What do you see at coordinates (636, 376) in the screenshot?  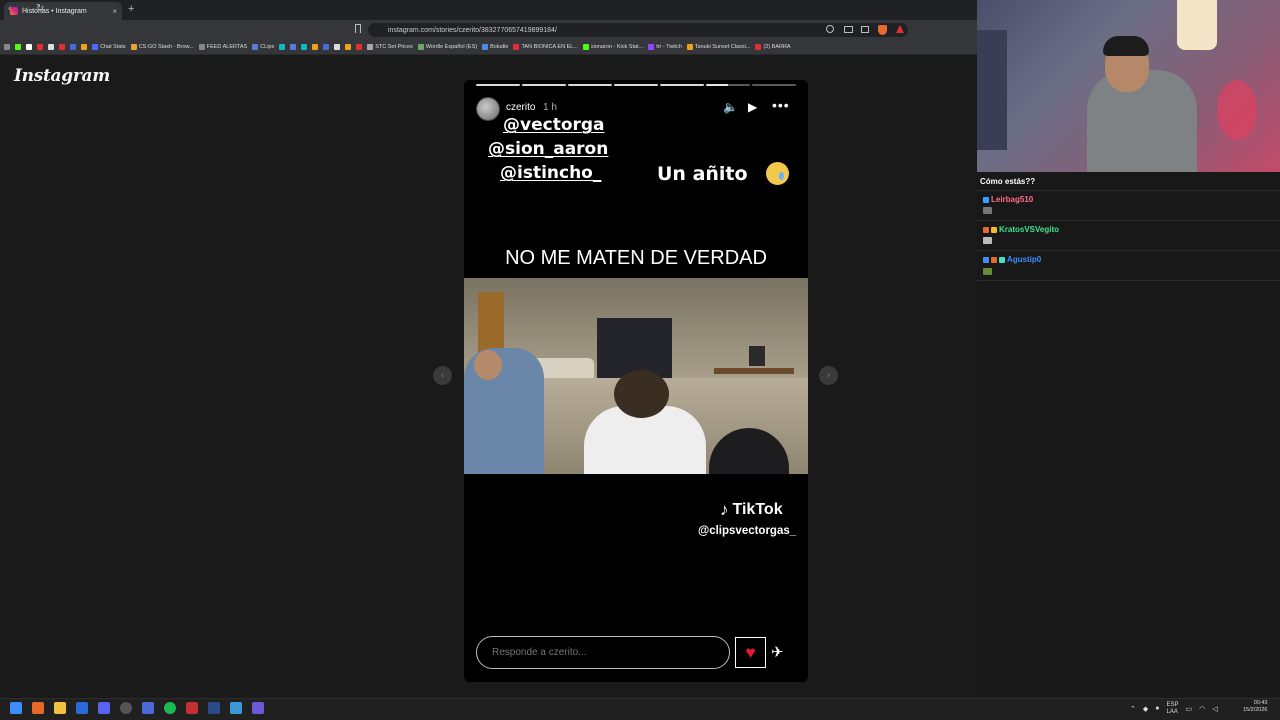 I see `story-video` at bounding box center [636, 376].